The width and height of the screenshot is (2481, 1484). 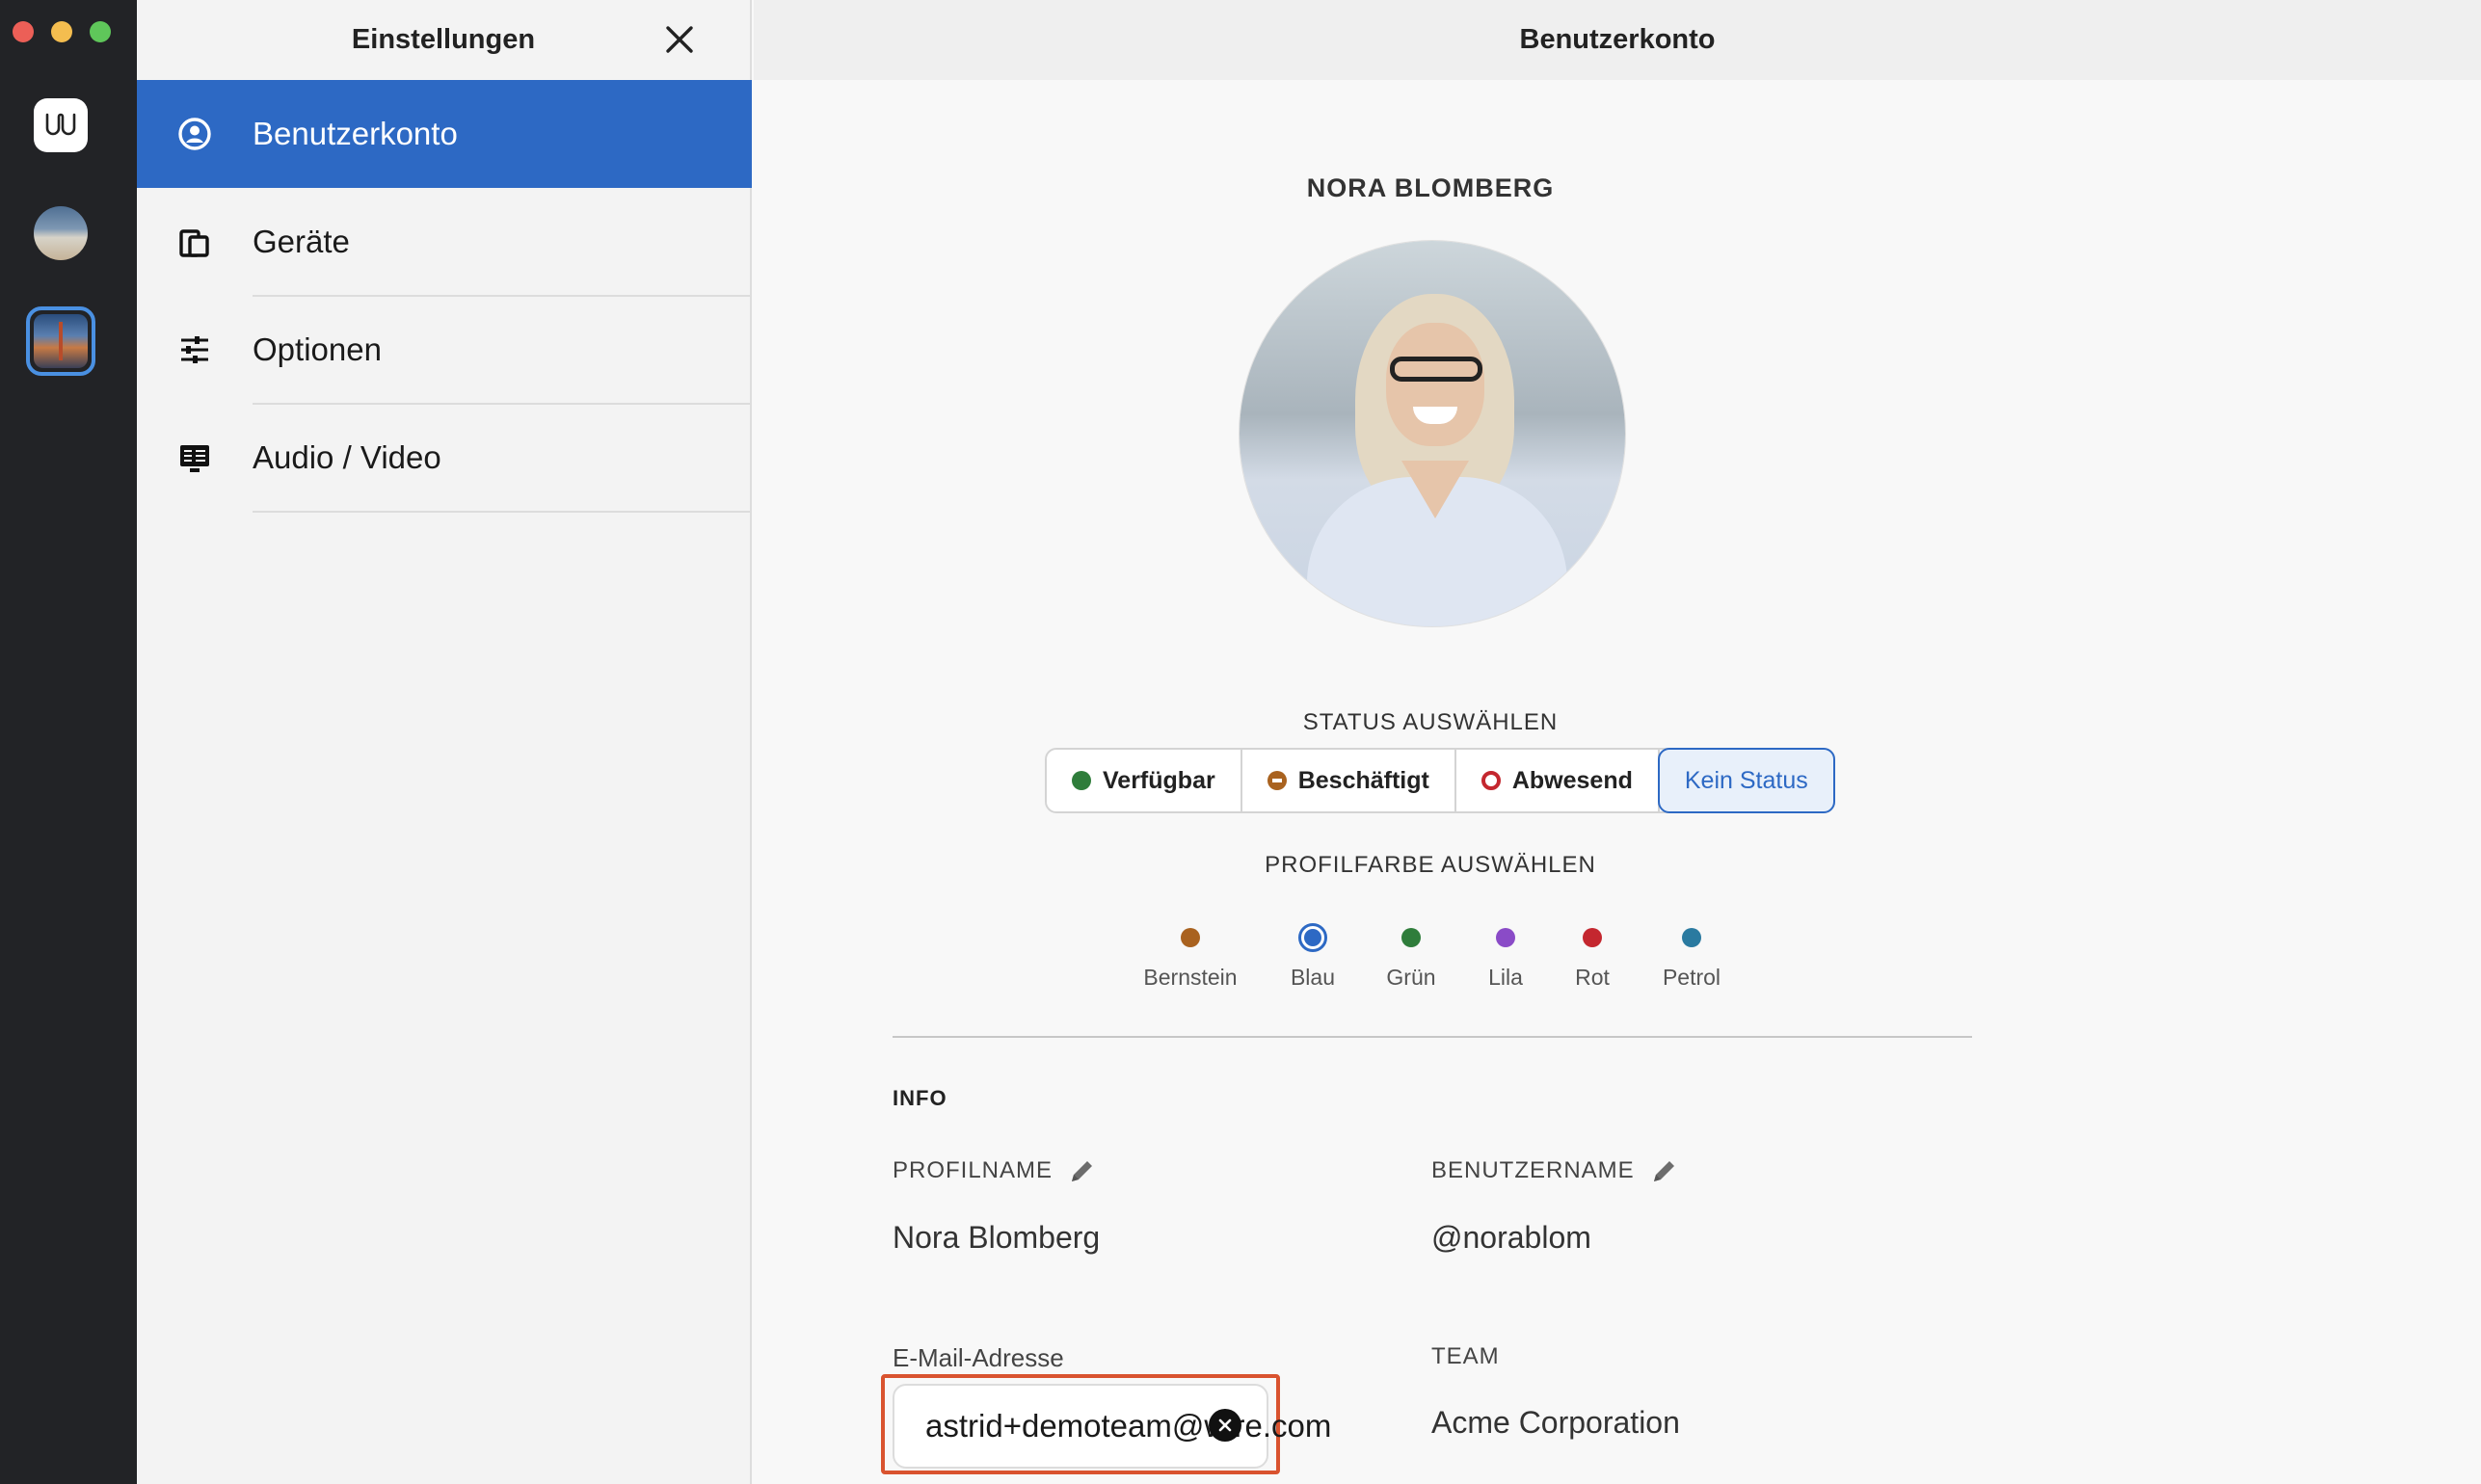 I want to click on away-ring-icon, so click(x=1491, y=780).